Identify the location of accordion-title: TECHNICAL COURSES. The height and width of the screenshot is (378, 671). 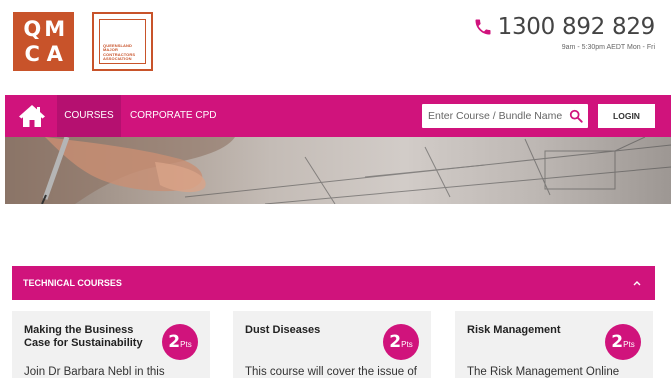
(72, 283).